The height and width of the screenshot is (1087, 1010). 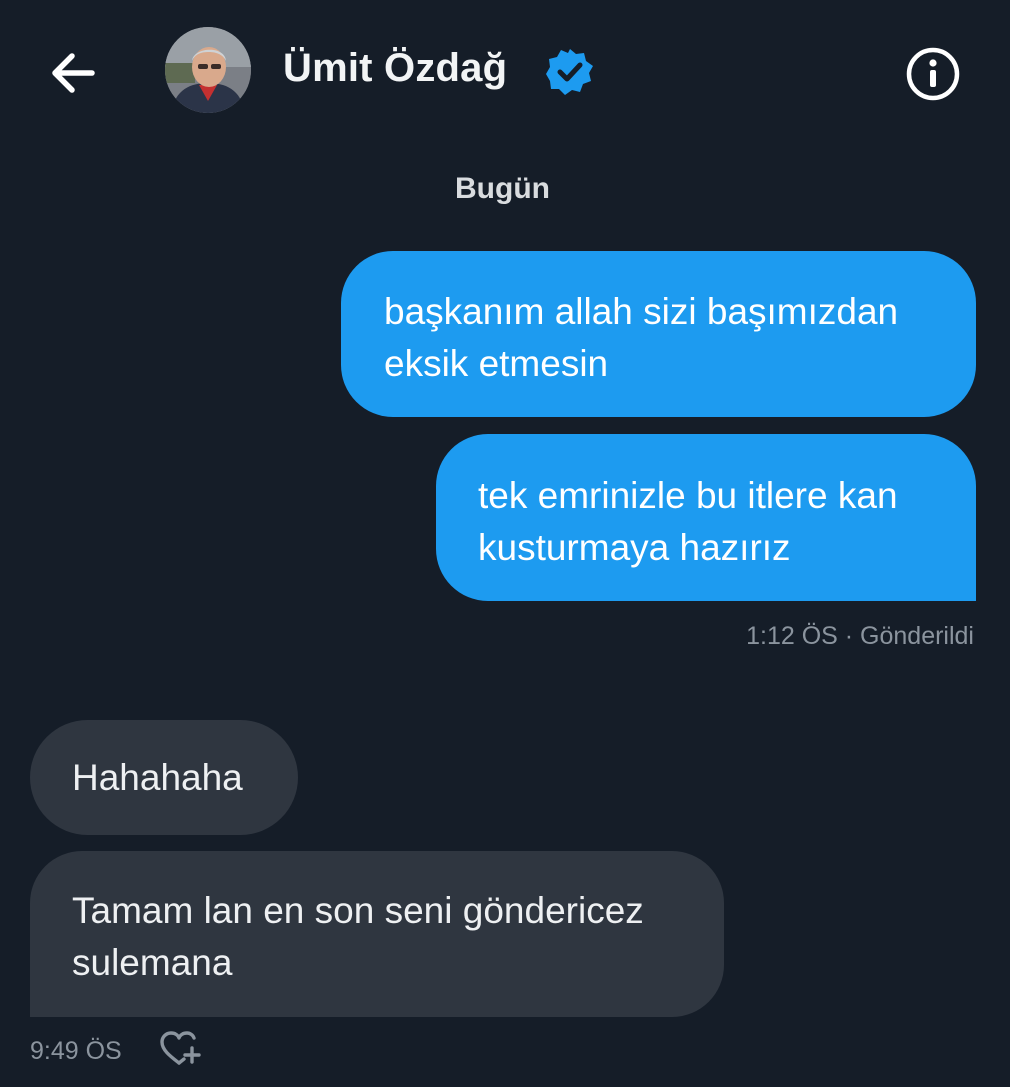 I want to click on arrow-left-icon, so click(x=73, y=73).